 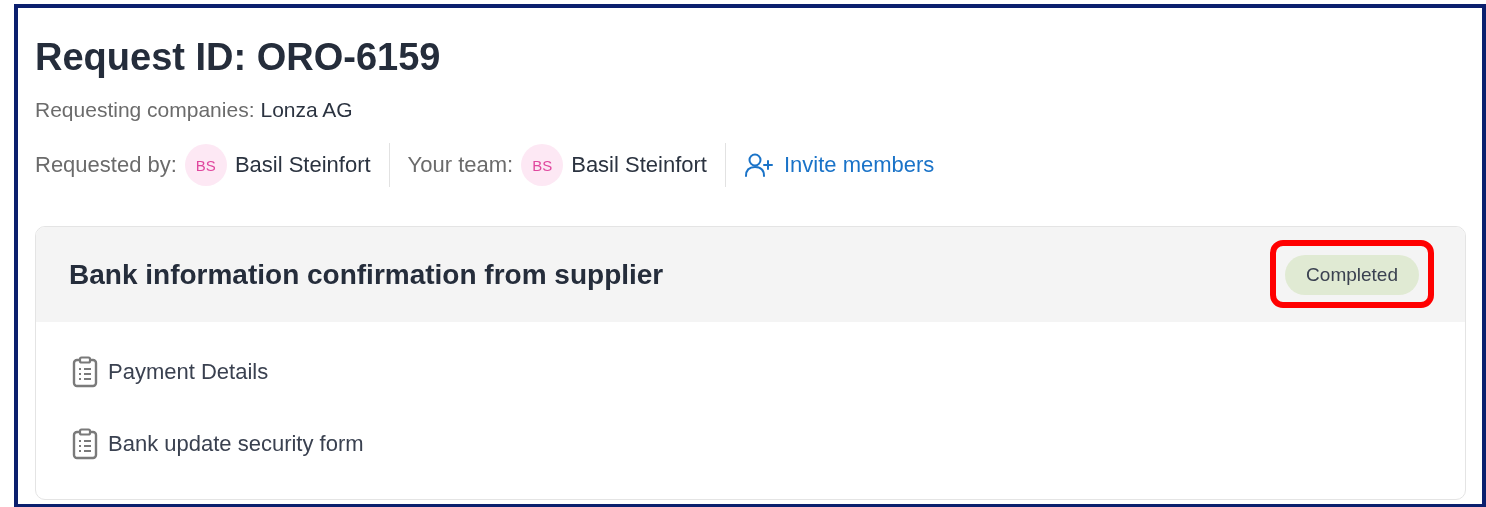 I want to click on companies-value: Lonza AG, so click(x=306, y=110).